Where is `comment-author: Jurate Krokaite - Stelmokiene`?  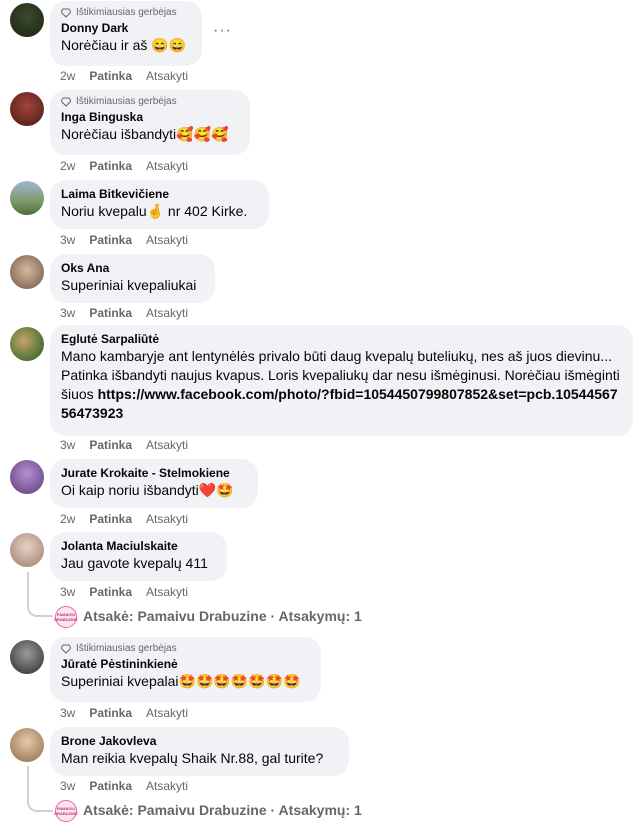 comment-author: Jurate Krokaite - Stelmokiene is located at coordinates (154, 473).